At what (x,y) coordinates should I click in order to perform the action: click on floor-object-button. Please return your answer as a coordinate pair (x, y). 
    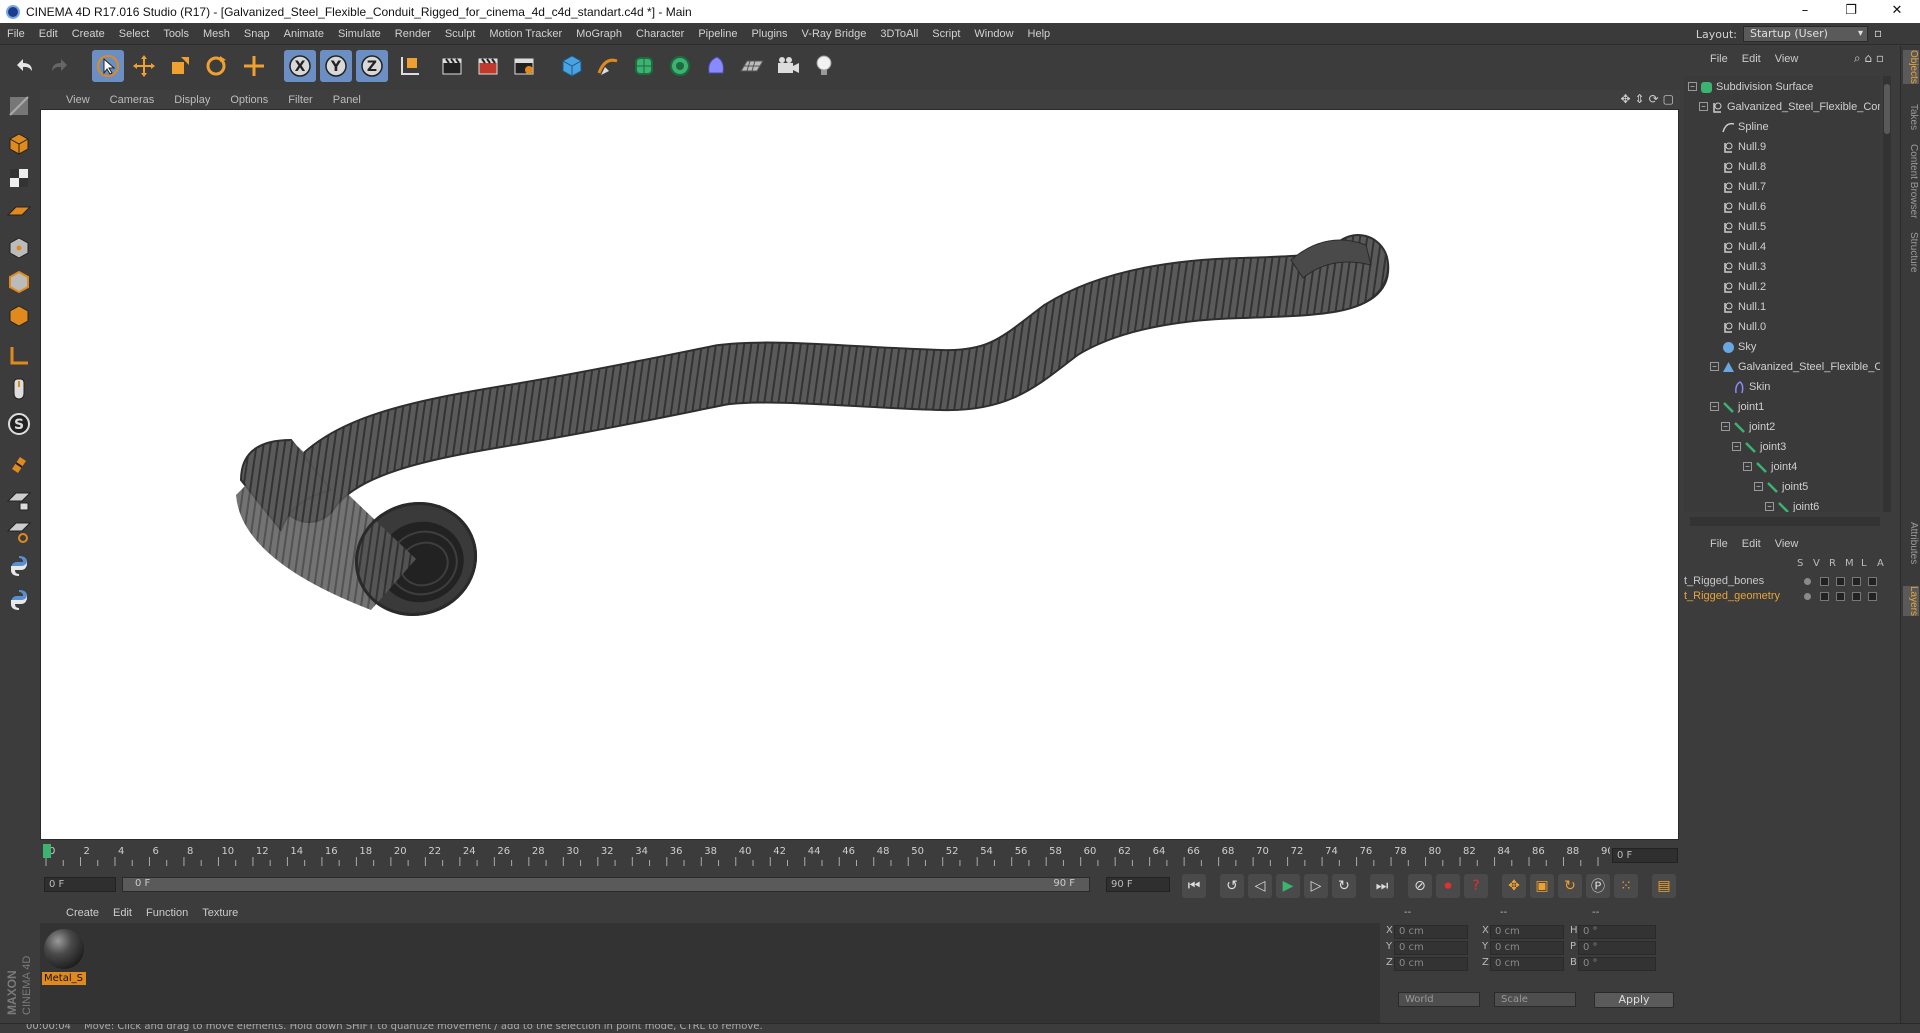
    Looking at the image, I should click on (752, 66).